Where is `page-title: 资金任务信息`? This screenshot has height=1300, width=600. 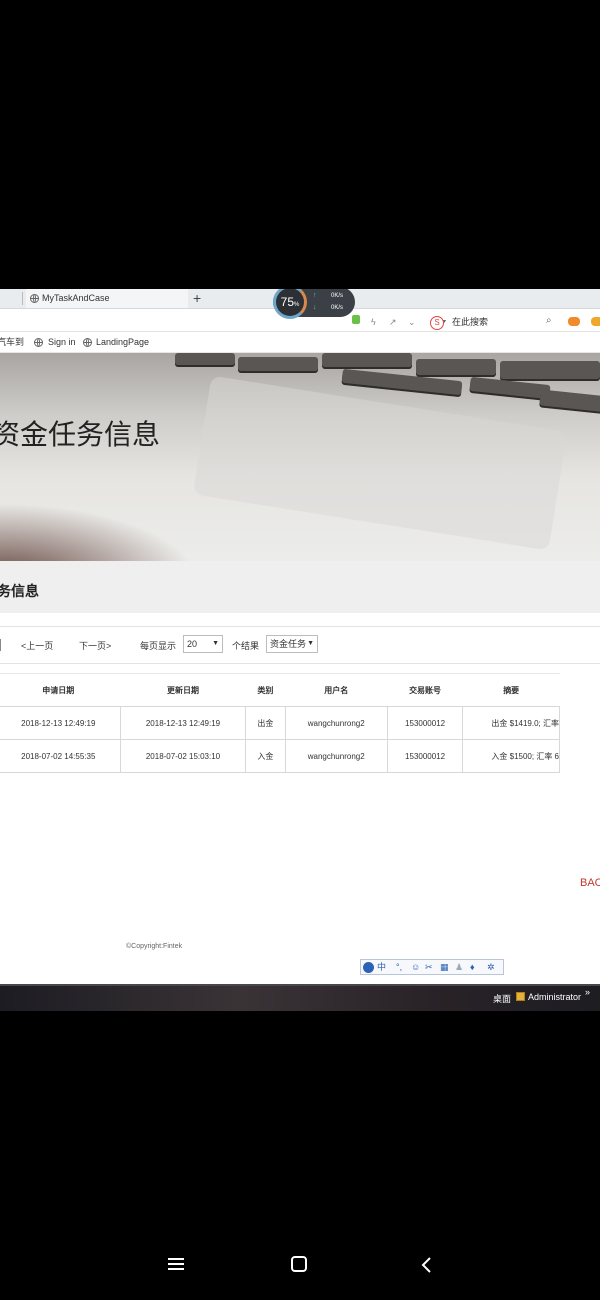 page-title: 资金任务信息 is located at coordinates (80, 434).